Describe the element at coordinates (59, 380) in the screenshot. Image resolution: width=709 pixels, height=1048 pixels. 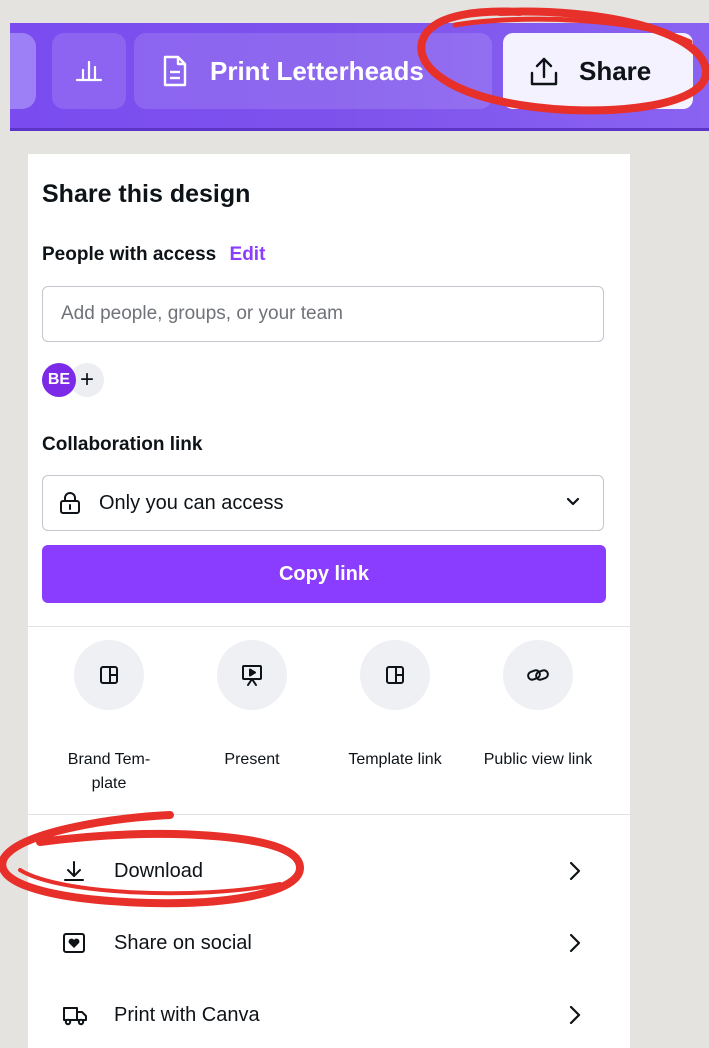
I see `avatar: BE` at that location.